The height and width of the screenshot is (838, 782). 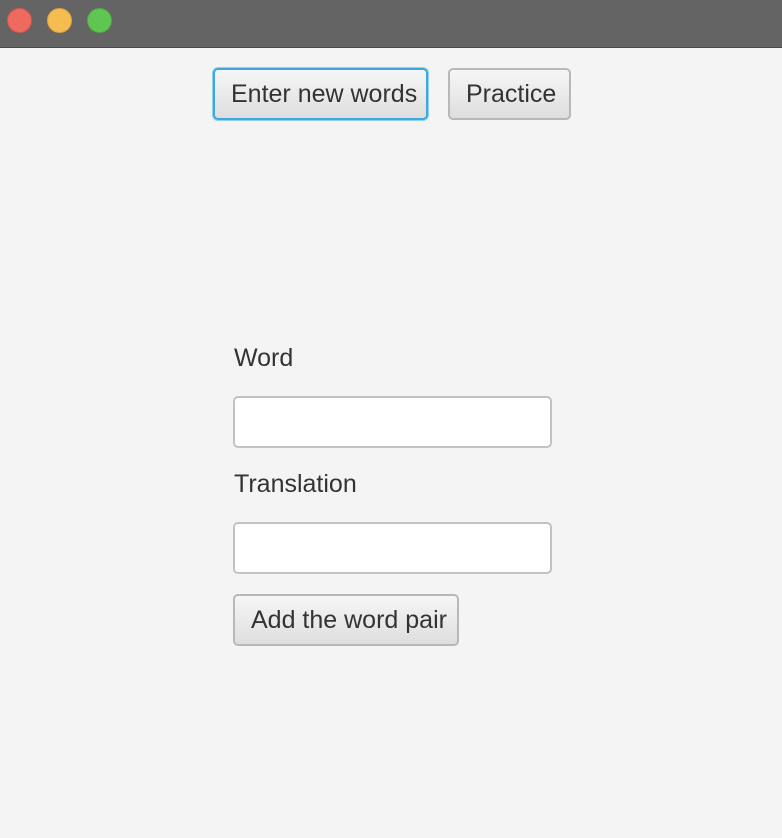 What do you see at coordinates (392, 422) in the screenshot?
I see `word-input` at bounding box center [392, 422].